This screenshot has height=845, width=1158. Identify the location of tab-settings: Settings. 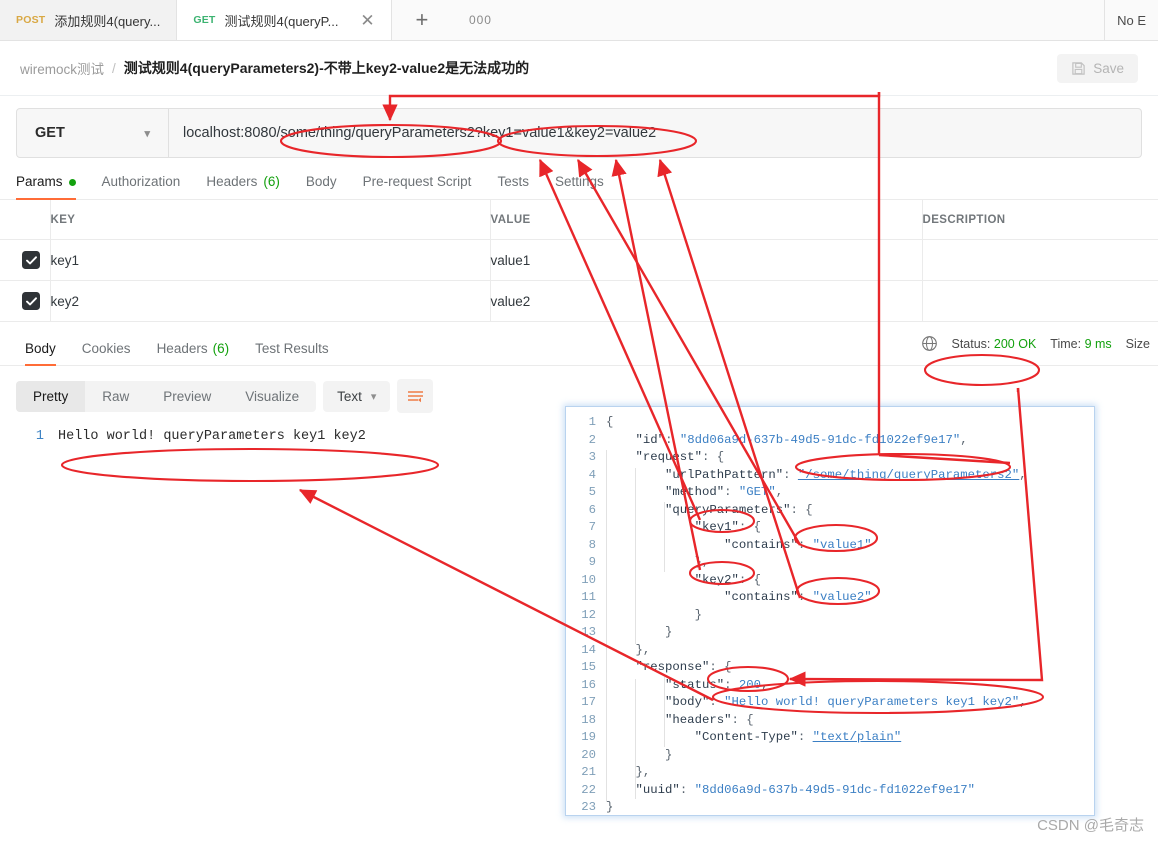
(579, 178).